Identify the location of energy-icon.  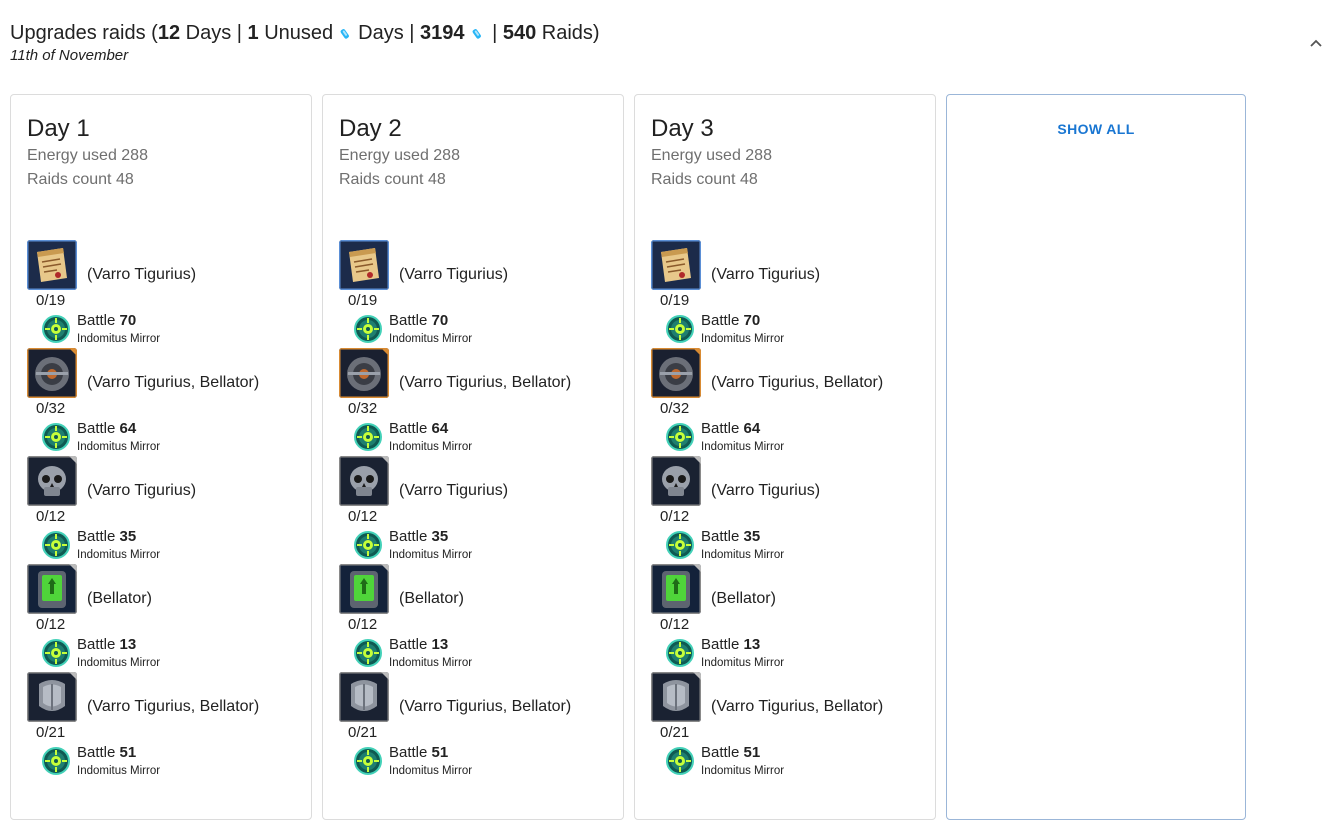
(476, 34).